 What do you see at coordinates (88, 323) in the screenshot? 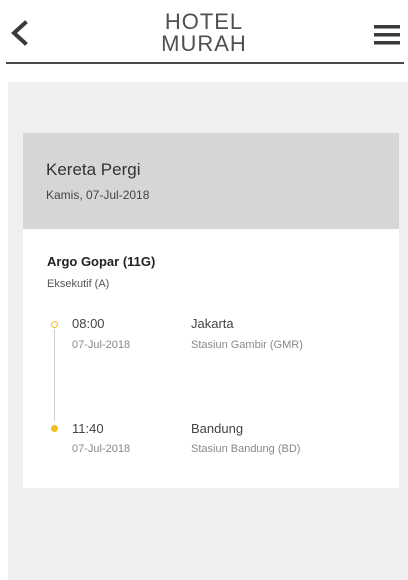
I see `departure-time: 08:00` at bounding box center [88, 323].